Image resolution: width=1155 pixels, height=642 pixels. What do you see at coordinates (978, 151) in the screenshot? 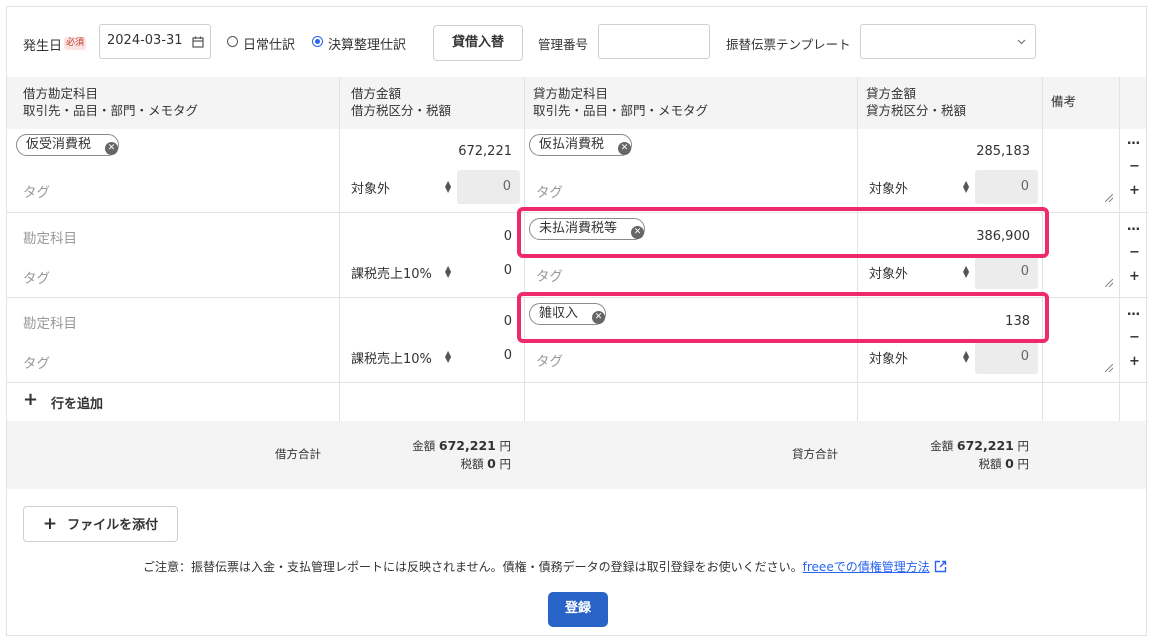
I see `credit-amount: 285,183` at bounding box center [978, 151].